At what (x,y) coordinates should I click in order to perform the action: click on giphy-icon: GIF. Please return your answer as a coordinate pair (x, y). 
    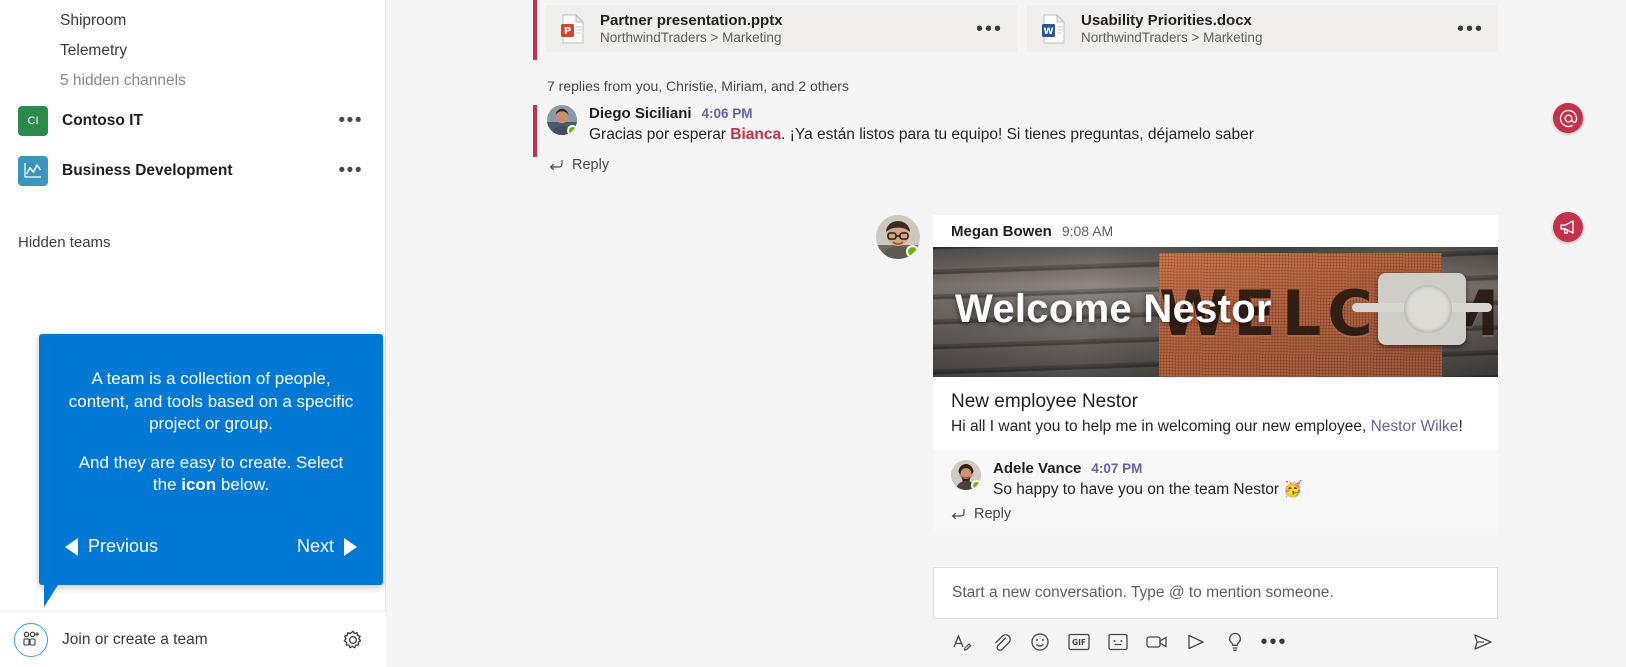
    Looking at the image, I should click on (1079, 642).